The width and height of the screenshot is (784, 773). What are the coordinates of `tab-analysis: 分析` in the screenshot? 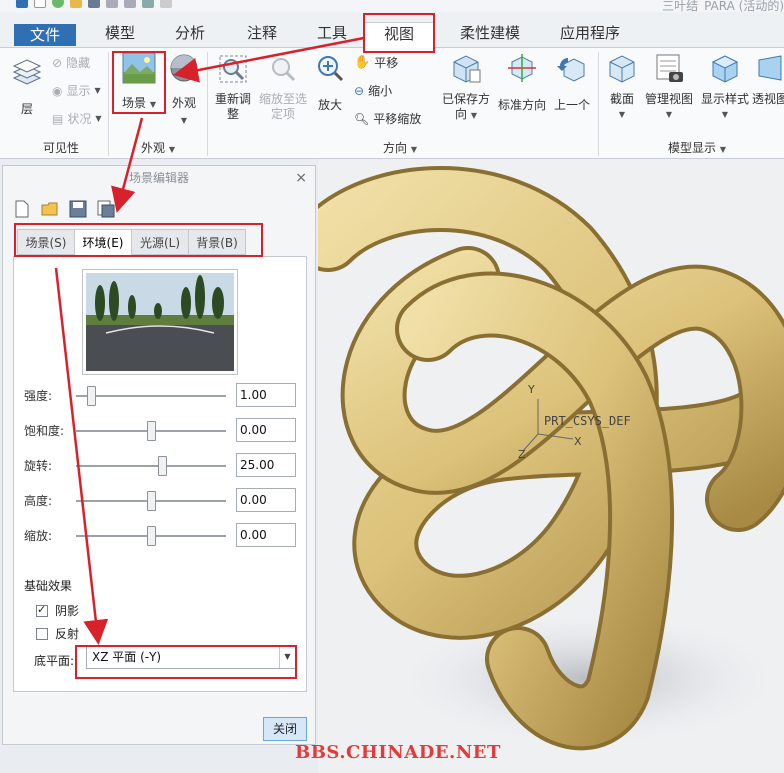 It's located at (190, 35).